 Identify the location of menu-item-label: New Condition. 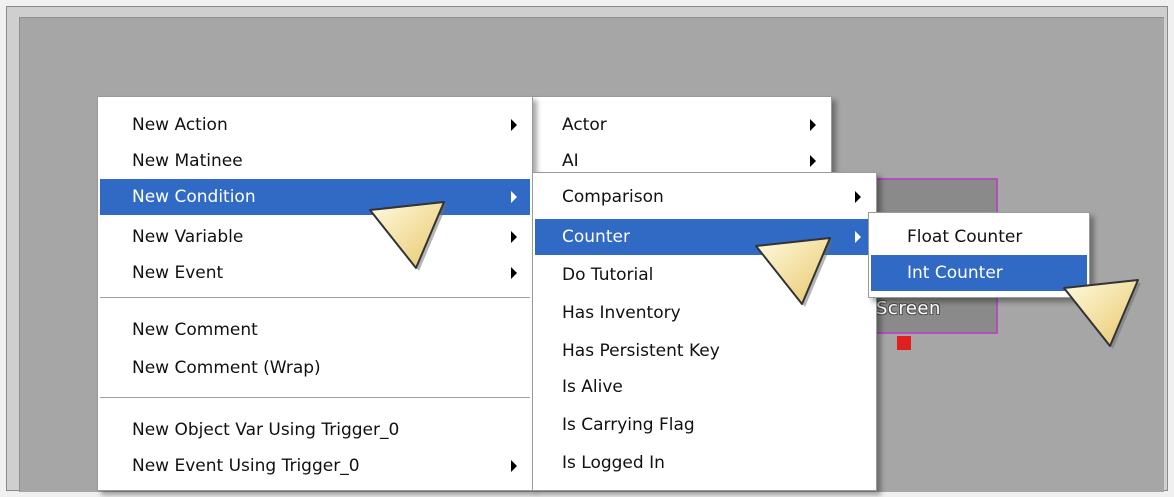
(194, 197).